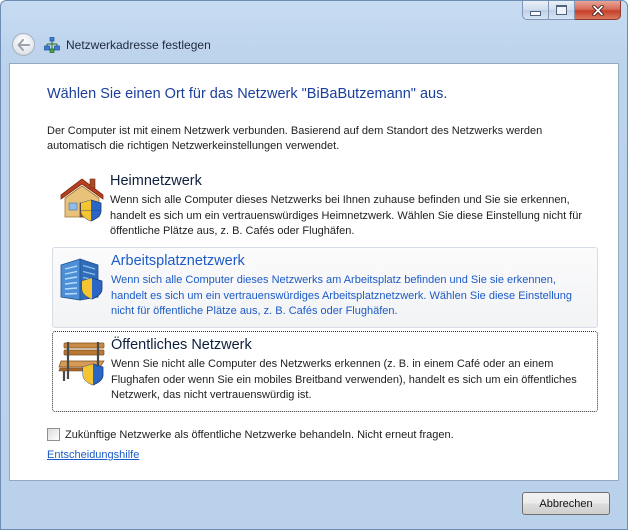  I want to click on decision-help-link: Entscheidungshilfe, so click(93, 455).